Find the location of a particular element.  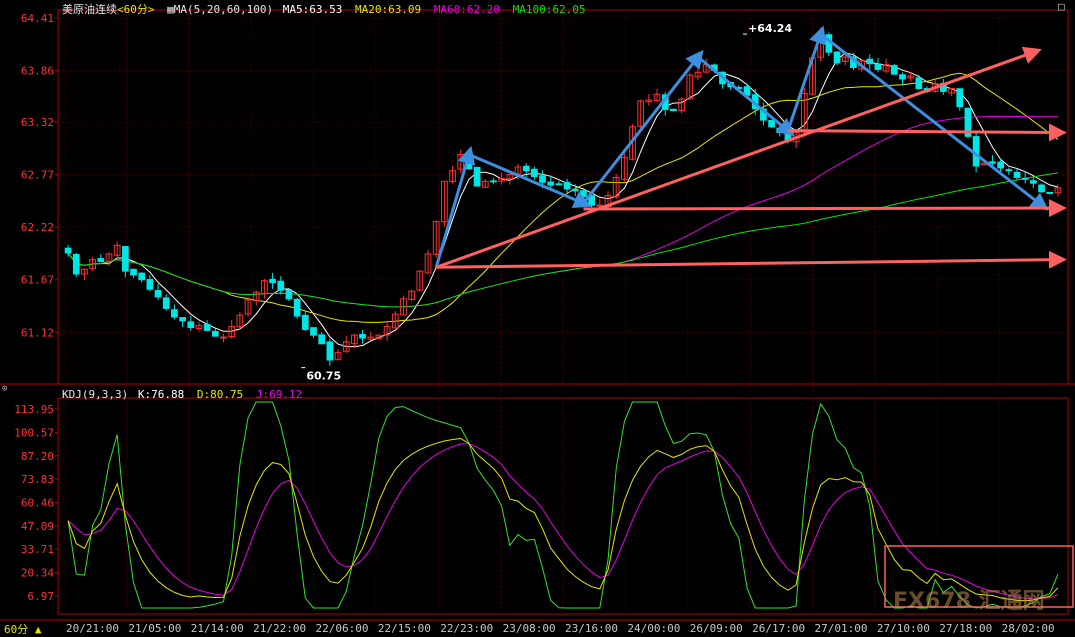

y-tick-label: 64.41 is located at coordinates (37, 18).